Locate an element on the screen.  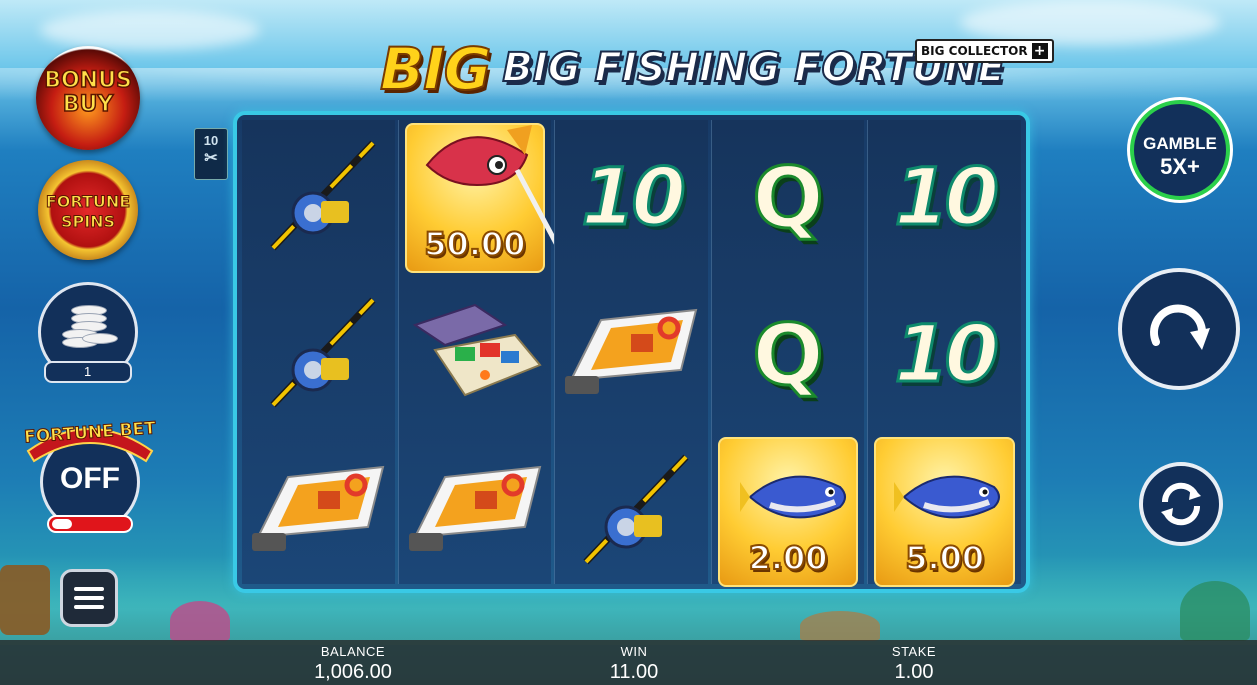
stake-display: STAKE 1.00 is located at coordinates (914, 664).